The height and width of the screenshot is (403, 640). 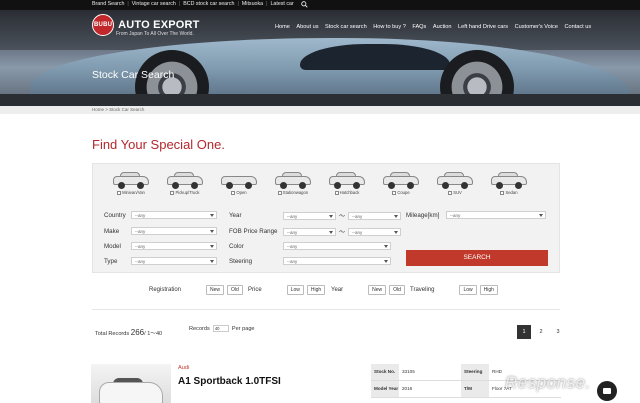 What do you see at coordinates (235, 290) in the screenshot?
I see `registration-old-button: Old` at bounding box center [235, 290].